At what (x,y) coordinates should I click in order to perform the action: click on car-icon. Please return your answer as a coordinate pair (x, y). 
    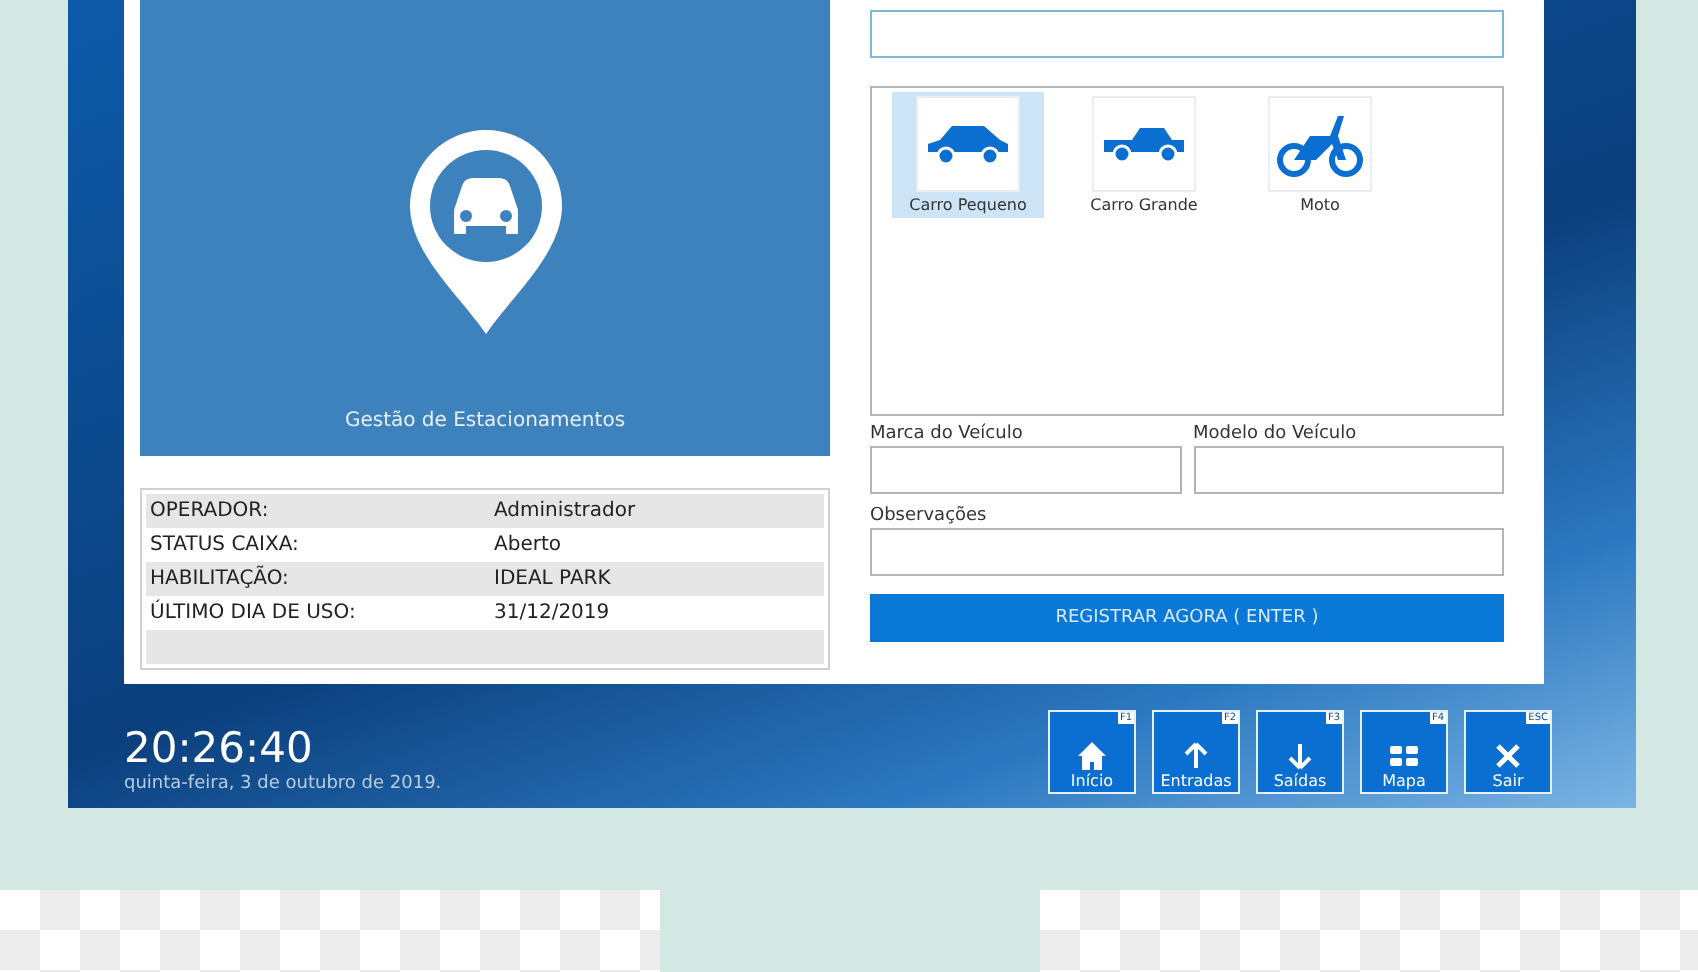
    Looking at the image, I should click on (968, 144).